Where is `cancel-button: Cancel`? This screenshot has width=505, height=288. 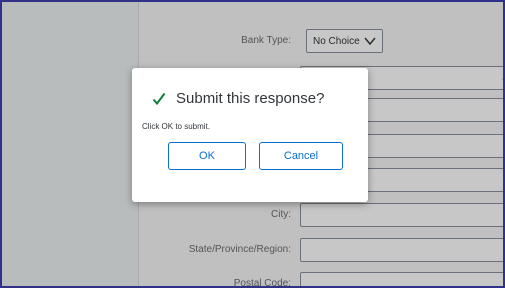 cancel-button: Cancel is located at coordinates (301, 156).